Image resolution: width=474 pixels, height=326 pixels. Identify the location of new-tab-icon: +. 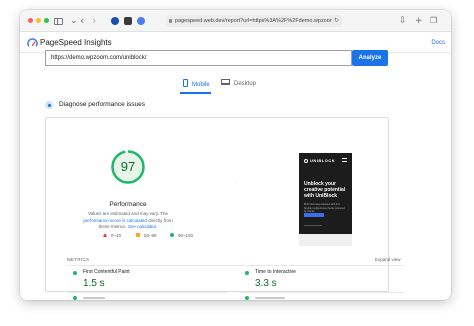
(419, 21).